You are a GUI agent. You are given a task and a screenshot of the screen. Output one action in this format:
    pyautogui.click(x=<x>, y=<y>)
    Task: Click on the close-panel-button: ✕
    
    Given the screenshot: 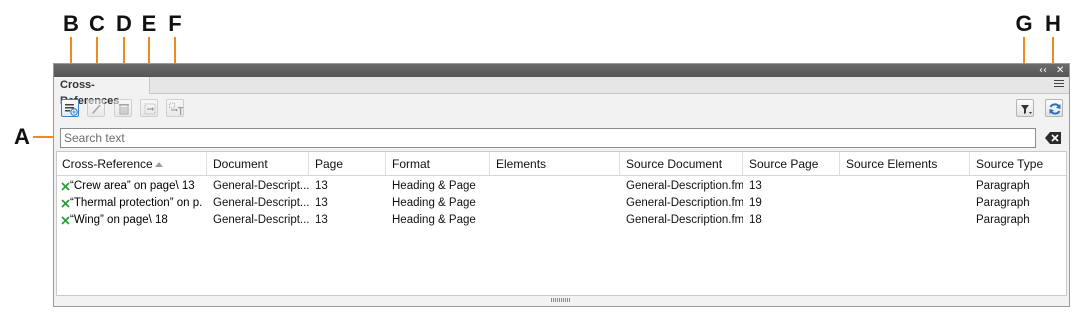 What is the action you would take?
    pyautogui.click(x=1060, y=70)
    